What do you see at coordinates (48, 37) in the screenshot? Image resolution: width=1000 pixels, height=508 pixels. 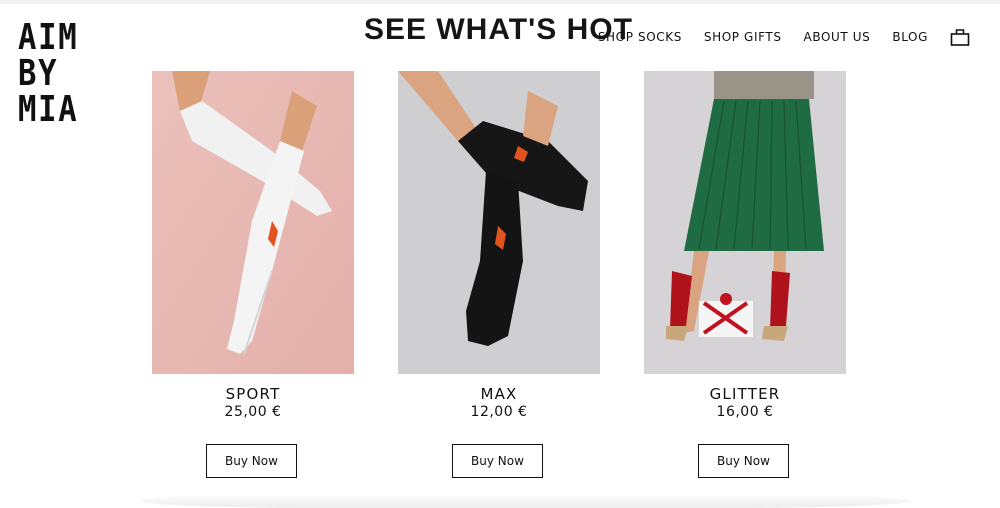 I see `logo-line-1: AIM` at bounding box center [48, 37].